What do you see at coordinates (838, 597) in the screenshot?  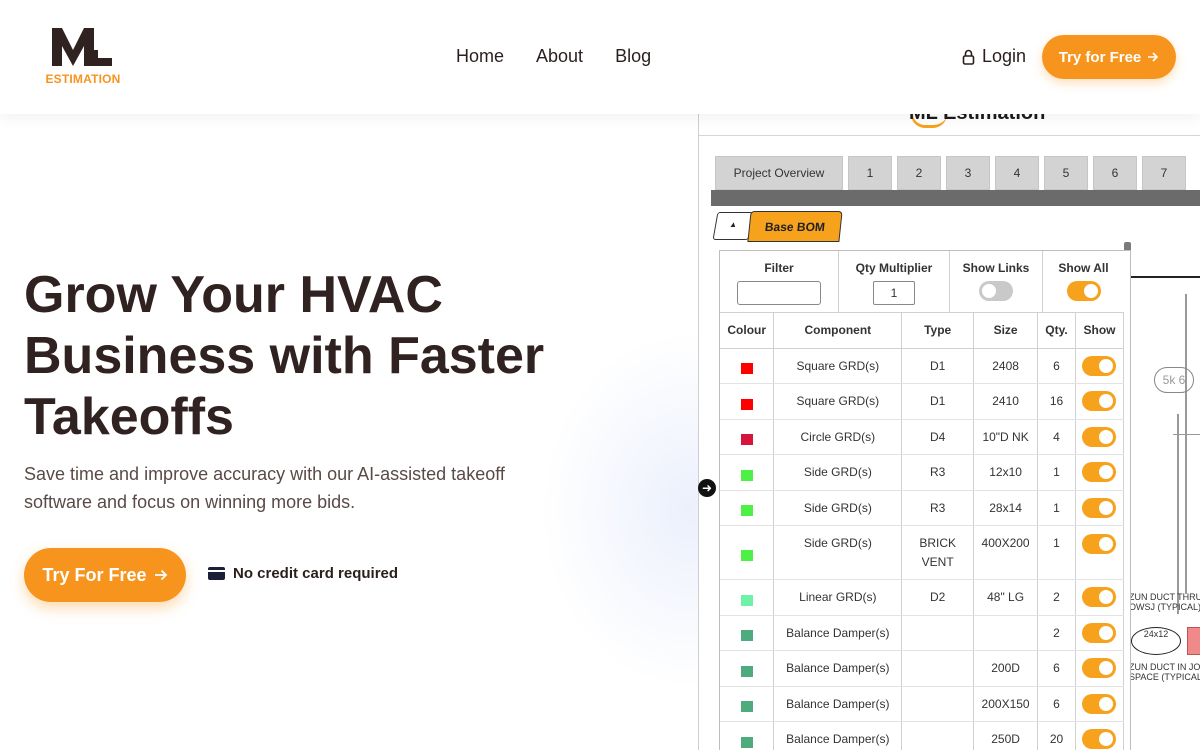 I see `component-cell: Linear GRD(s)` at bounding box center [838, 597].